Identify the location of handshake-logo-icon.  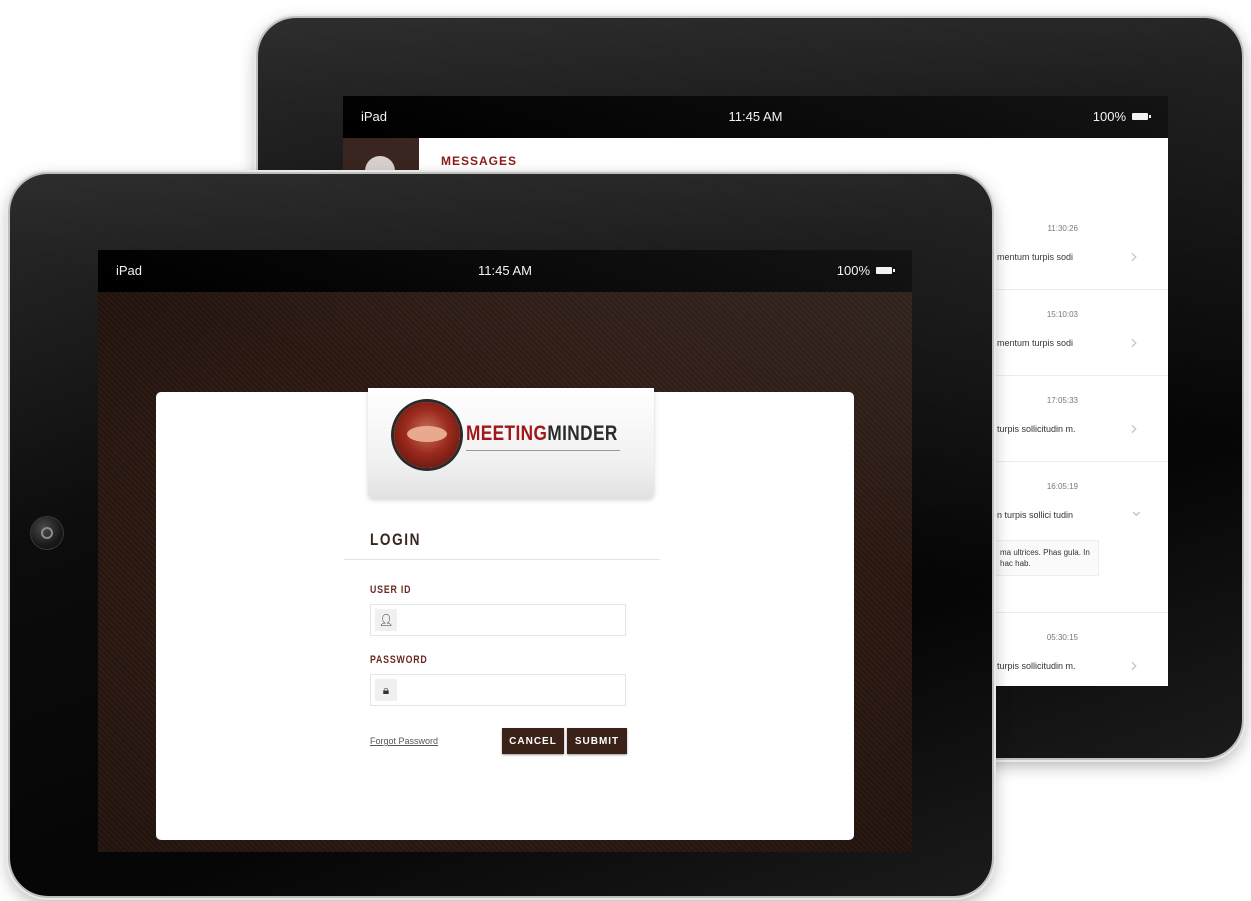
(427, 435).